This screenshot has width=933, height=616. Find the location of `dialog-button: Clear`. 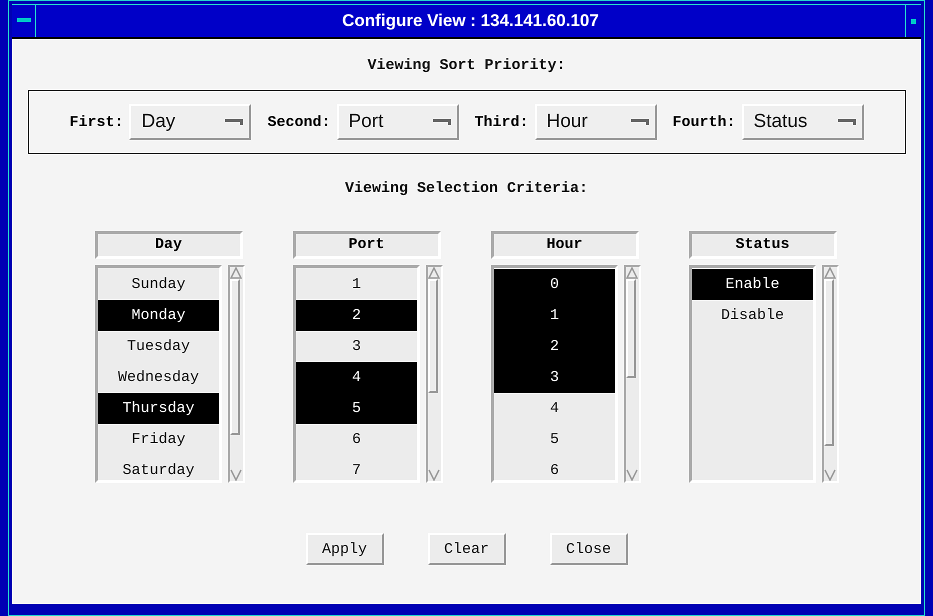

dialog-button: Clear is located at coordinates (467, 549).